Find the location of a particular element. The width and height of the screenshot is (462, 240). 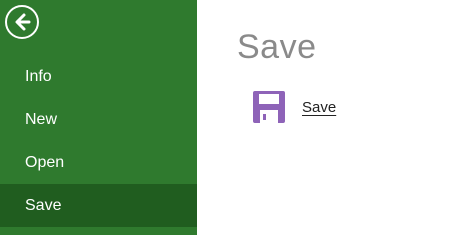

sidebar-item-open: Open is located at coordinates (98, 162).